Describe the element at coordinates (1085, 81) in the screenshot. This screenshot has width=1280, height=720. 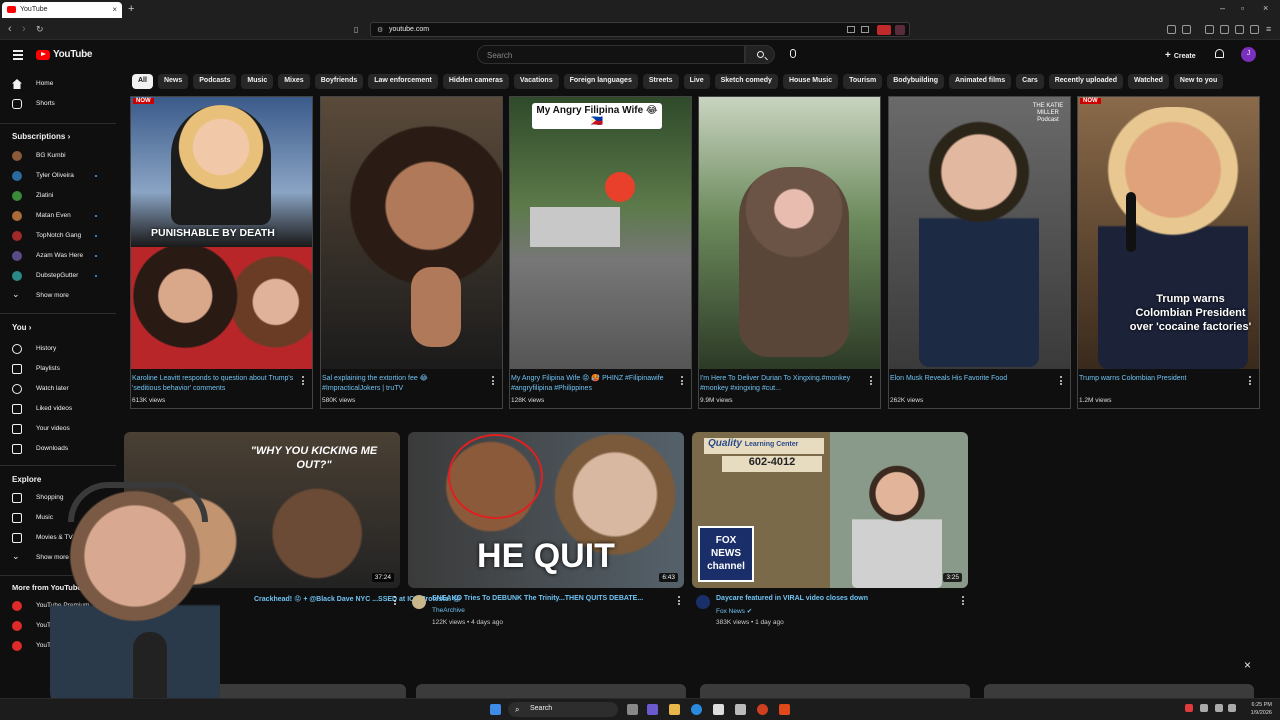
I see `chip-recently-uploaded: Recently uploaded` at that location.